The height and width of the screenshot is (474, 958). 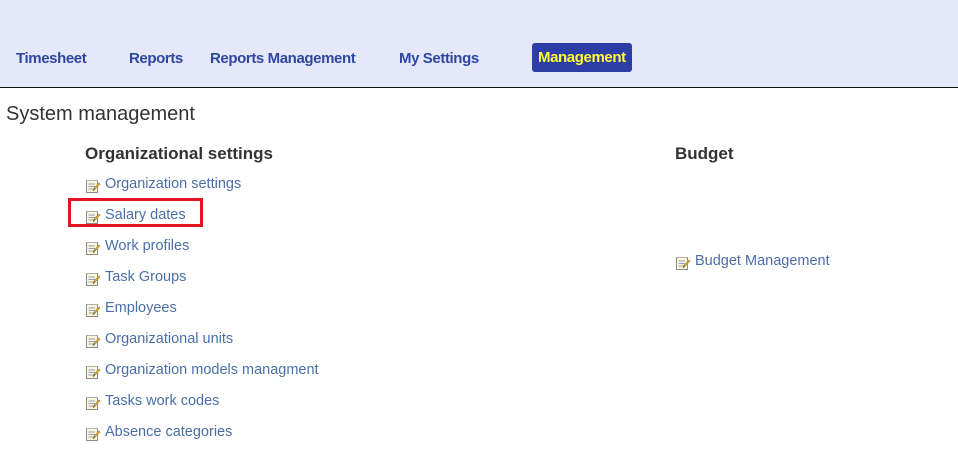 What do you see at coordinates (100, 114) in the screenshot?
I see `page-title: System management` at bounding box center [100, 114].